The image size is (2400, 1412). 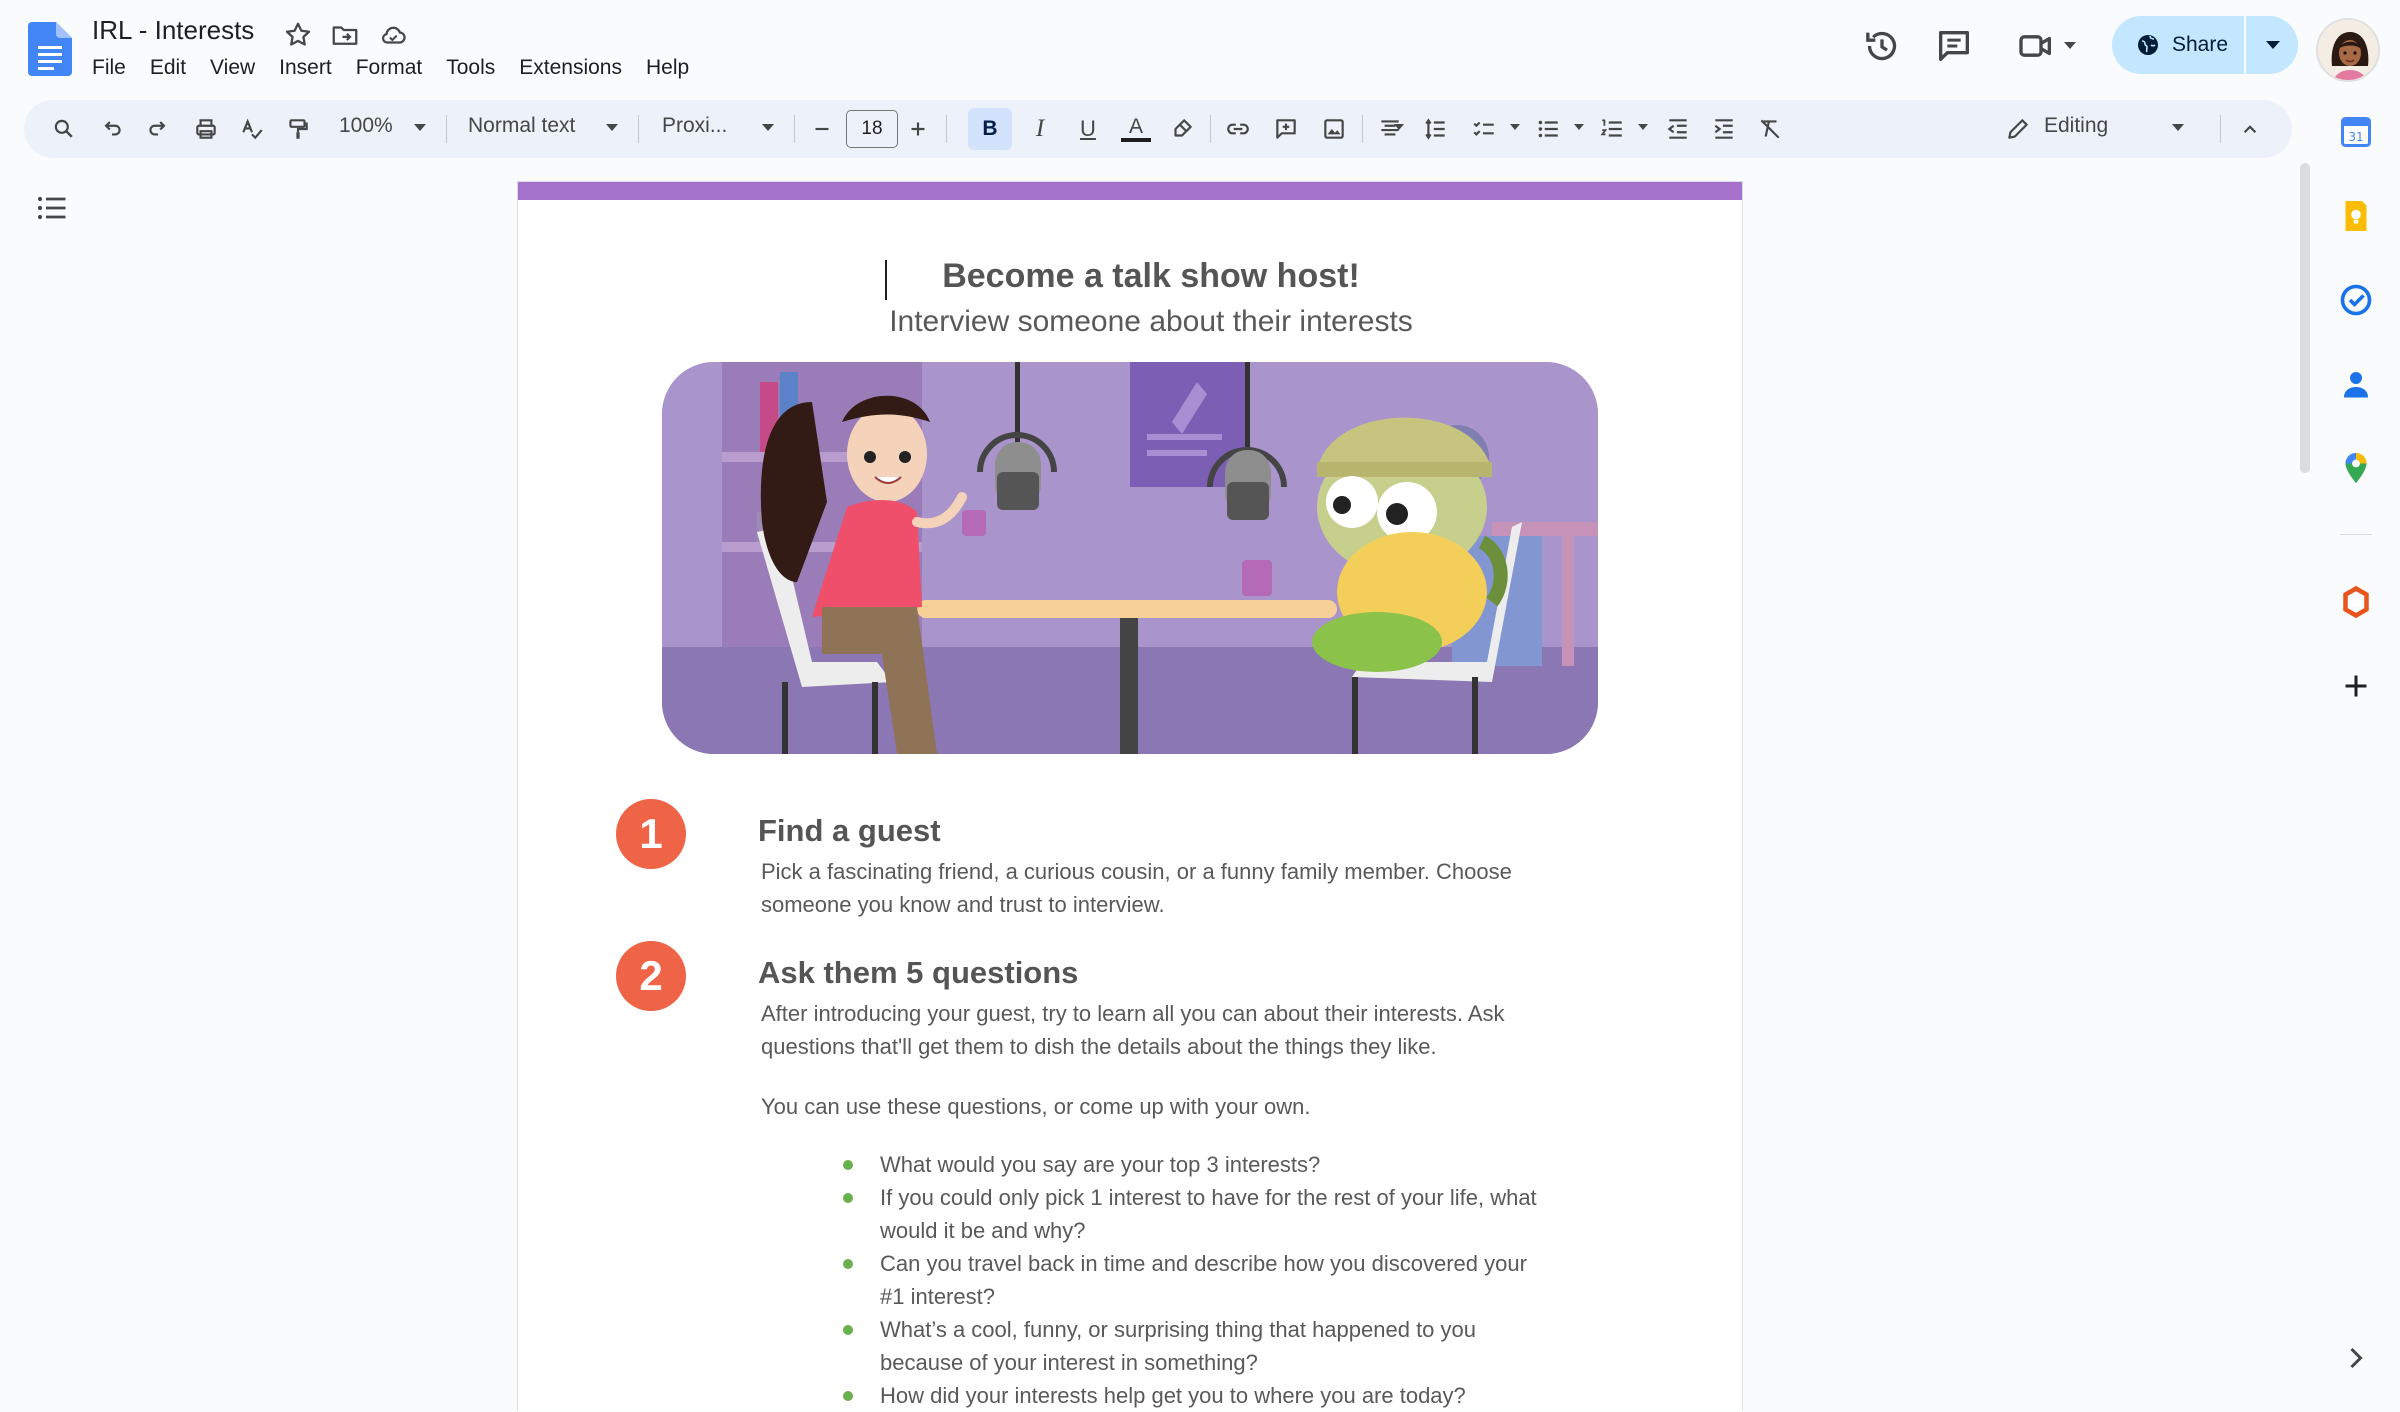 What do you see at coordinates (2250, 129) in the screenshot?
I see `collapse-menus-icon` at bounding box center [2250, 129].